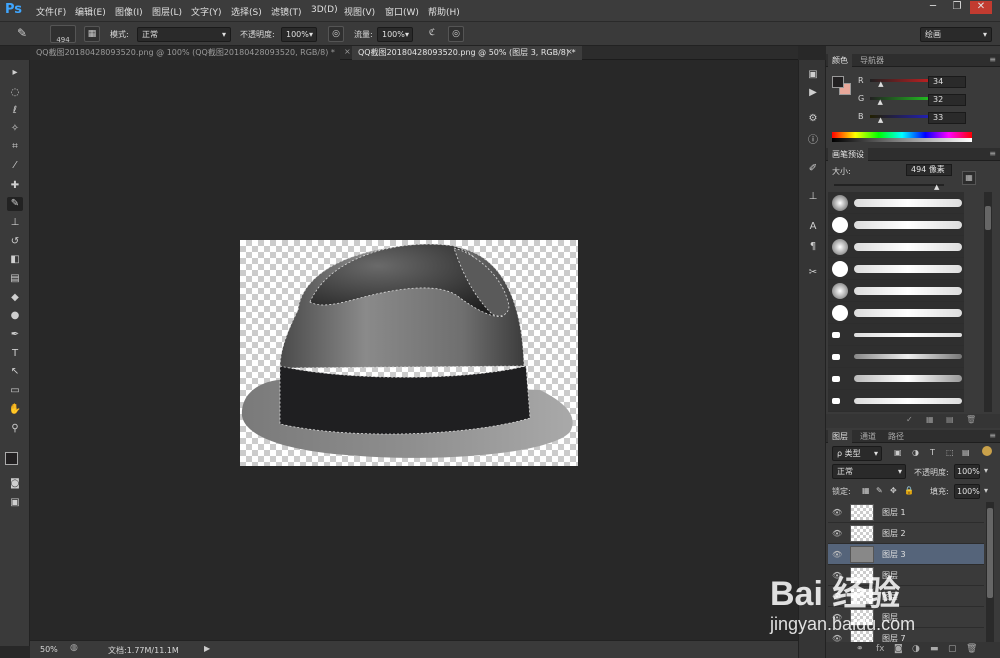 Image resolution: width=1000 pixels, height=658 pixels. What do you see at coordinates (92, 34) in the screenshot?
I see `brush-panel-toggle-icon: ▦` at bounding box center [92, 34].